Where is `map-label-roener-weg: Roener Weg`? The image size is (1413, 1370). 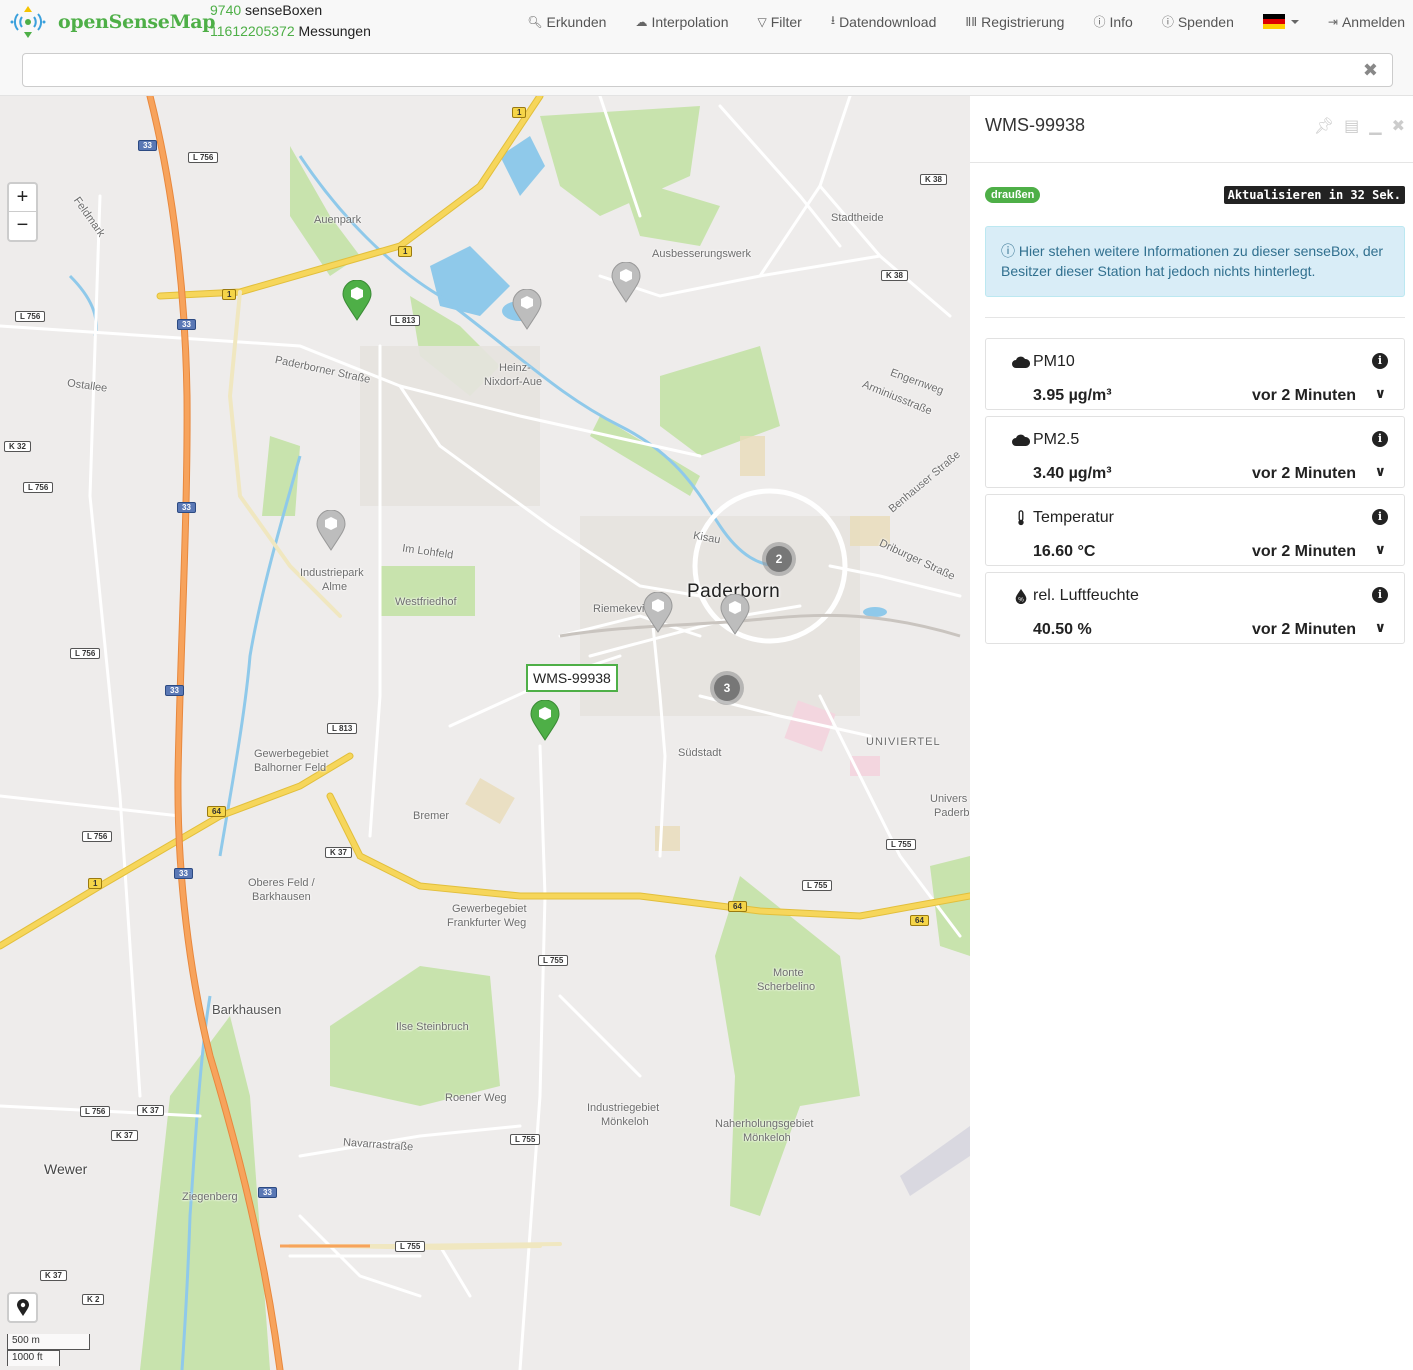 map-label-roener-weg: Roener Weg is located at coordinates (476, 1098).